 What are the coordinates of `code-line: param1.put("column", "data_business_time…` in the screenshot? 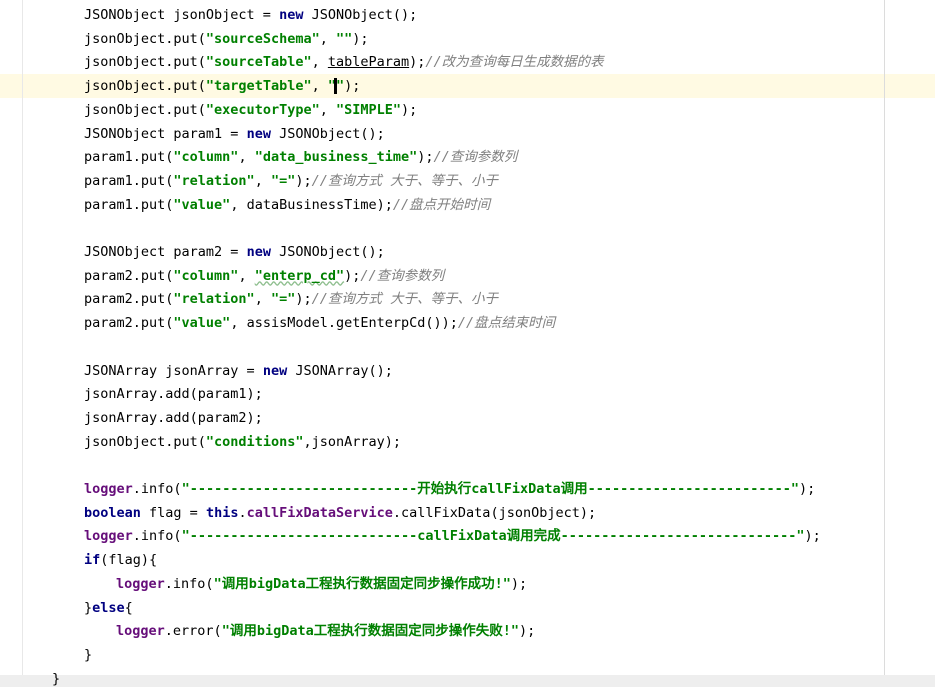 It's located at (300, 157).